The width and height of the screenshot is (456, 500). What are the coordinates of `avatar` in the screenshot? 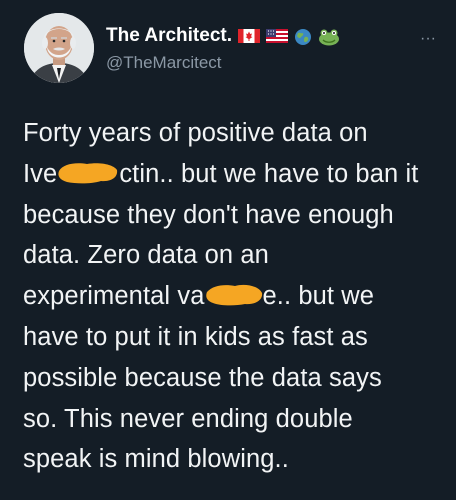 It's located at (59, 48).